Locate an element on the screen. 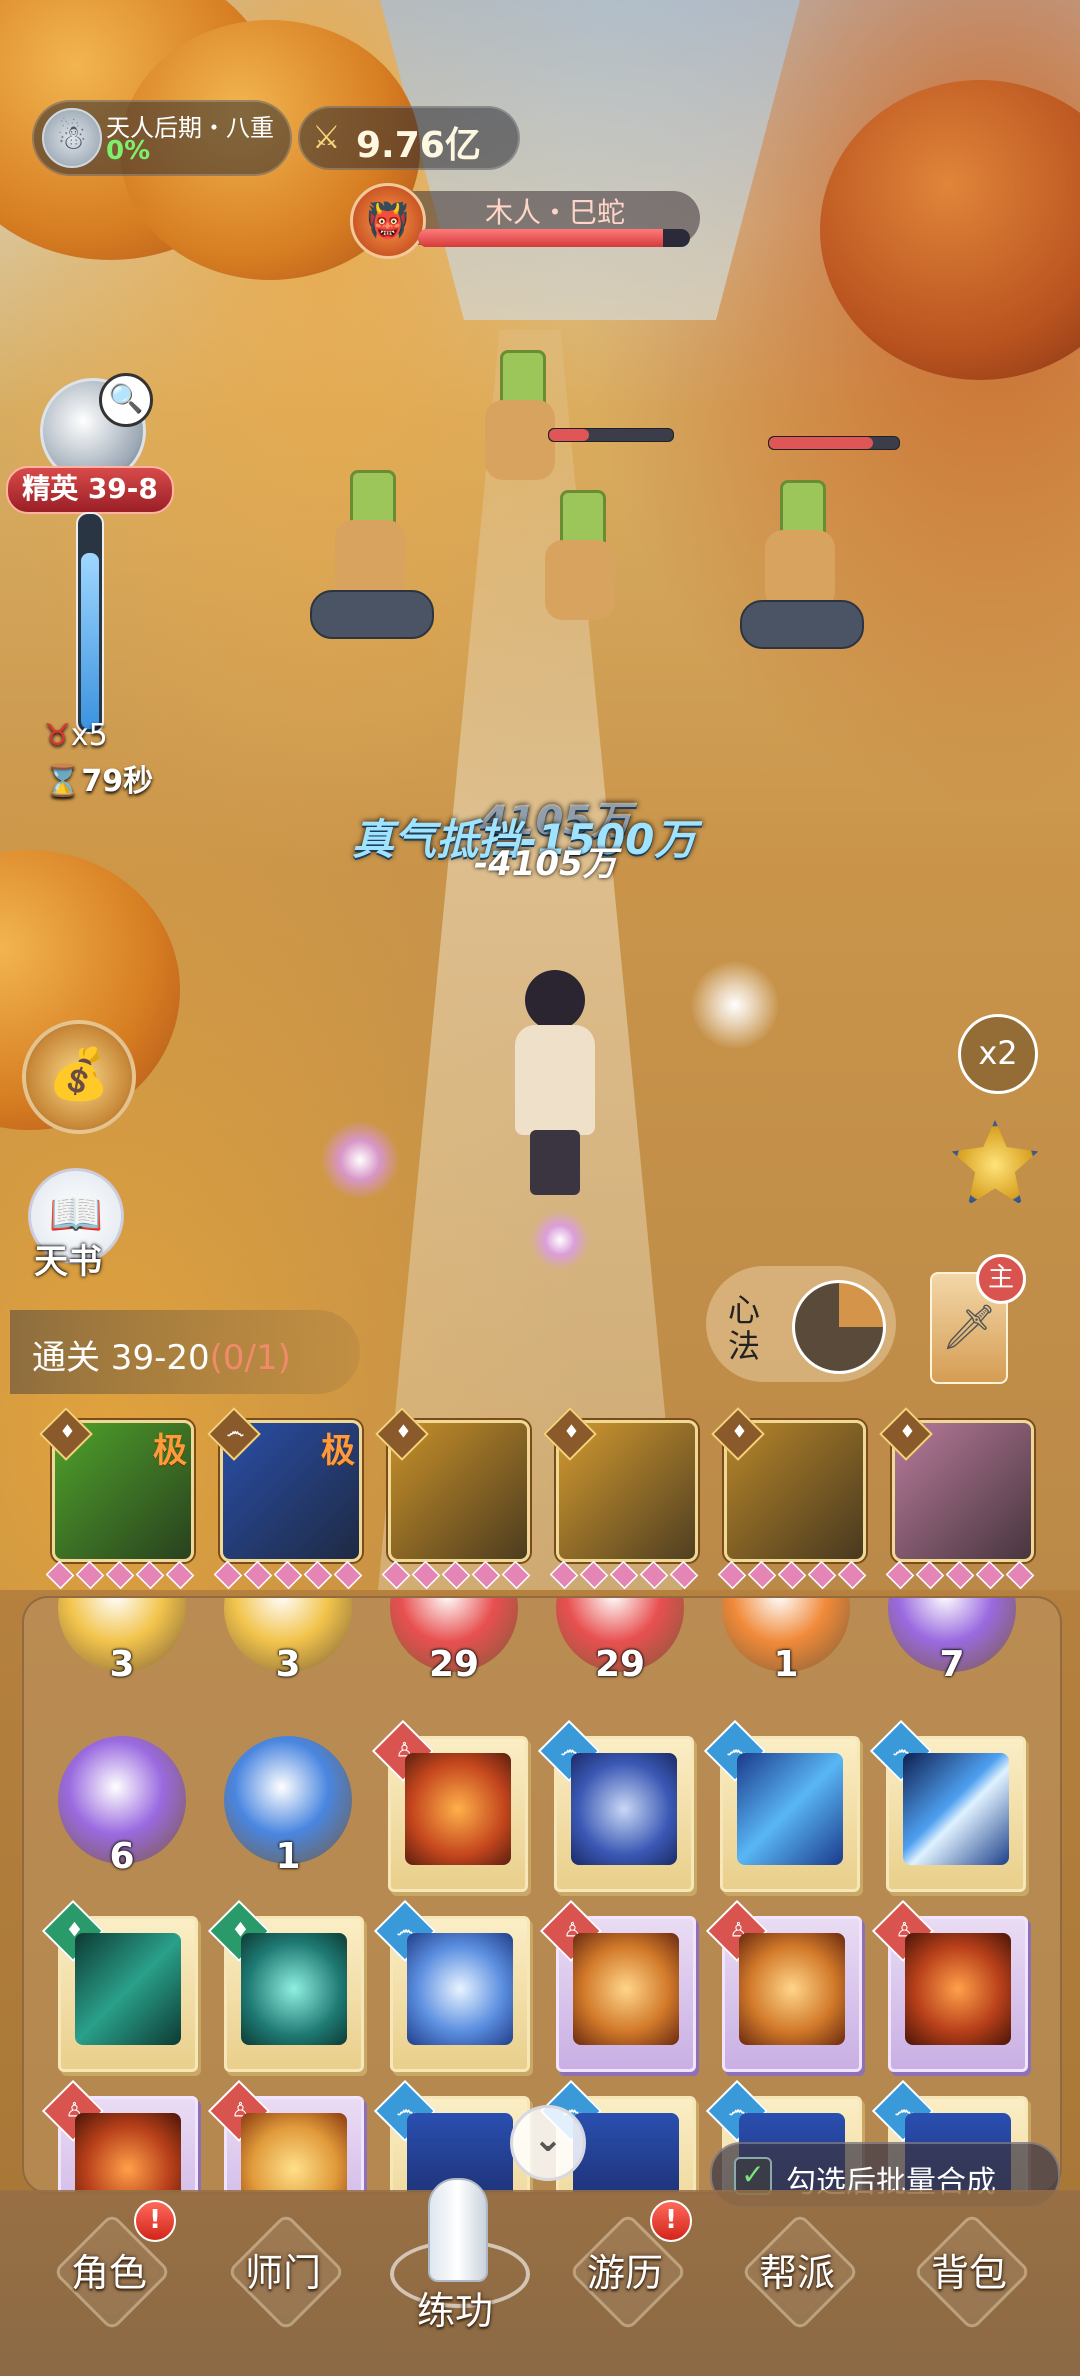  magnifier-icon: 🔍 is located at coordinates (126, 400).